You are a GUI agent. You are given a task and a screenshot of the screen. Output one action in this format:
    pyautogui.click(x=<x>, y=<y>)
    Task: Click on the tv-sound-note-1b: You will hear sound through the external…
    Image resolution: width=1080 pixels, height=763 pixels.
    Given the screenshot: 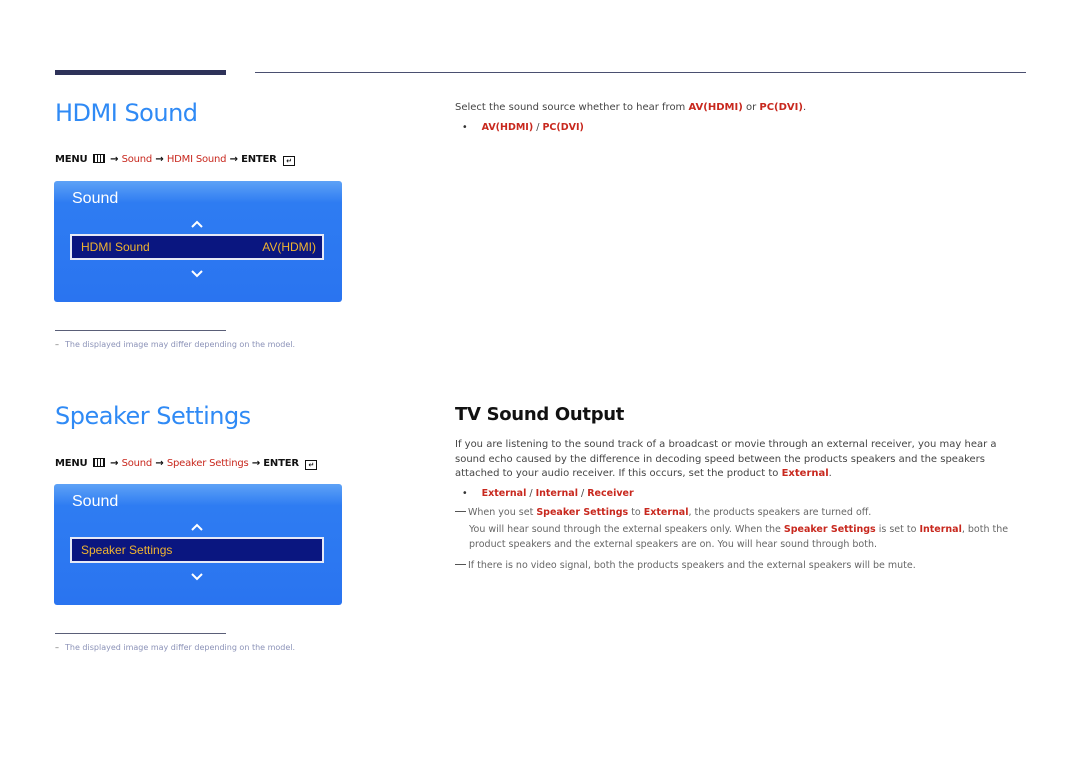 What is the action you would take?
    pyautogui.click(x=749, y=537)
    